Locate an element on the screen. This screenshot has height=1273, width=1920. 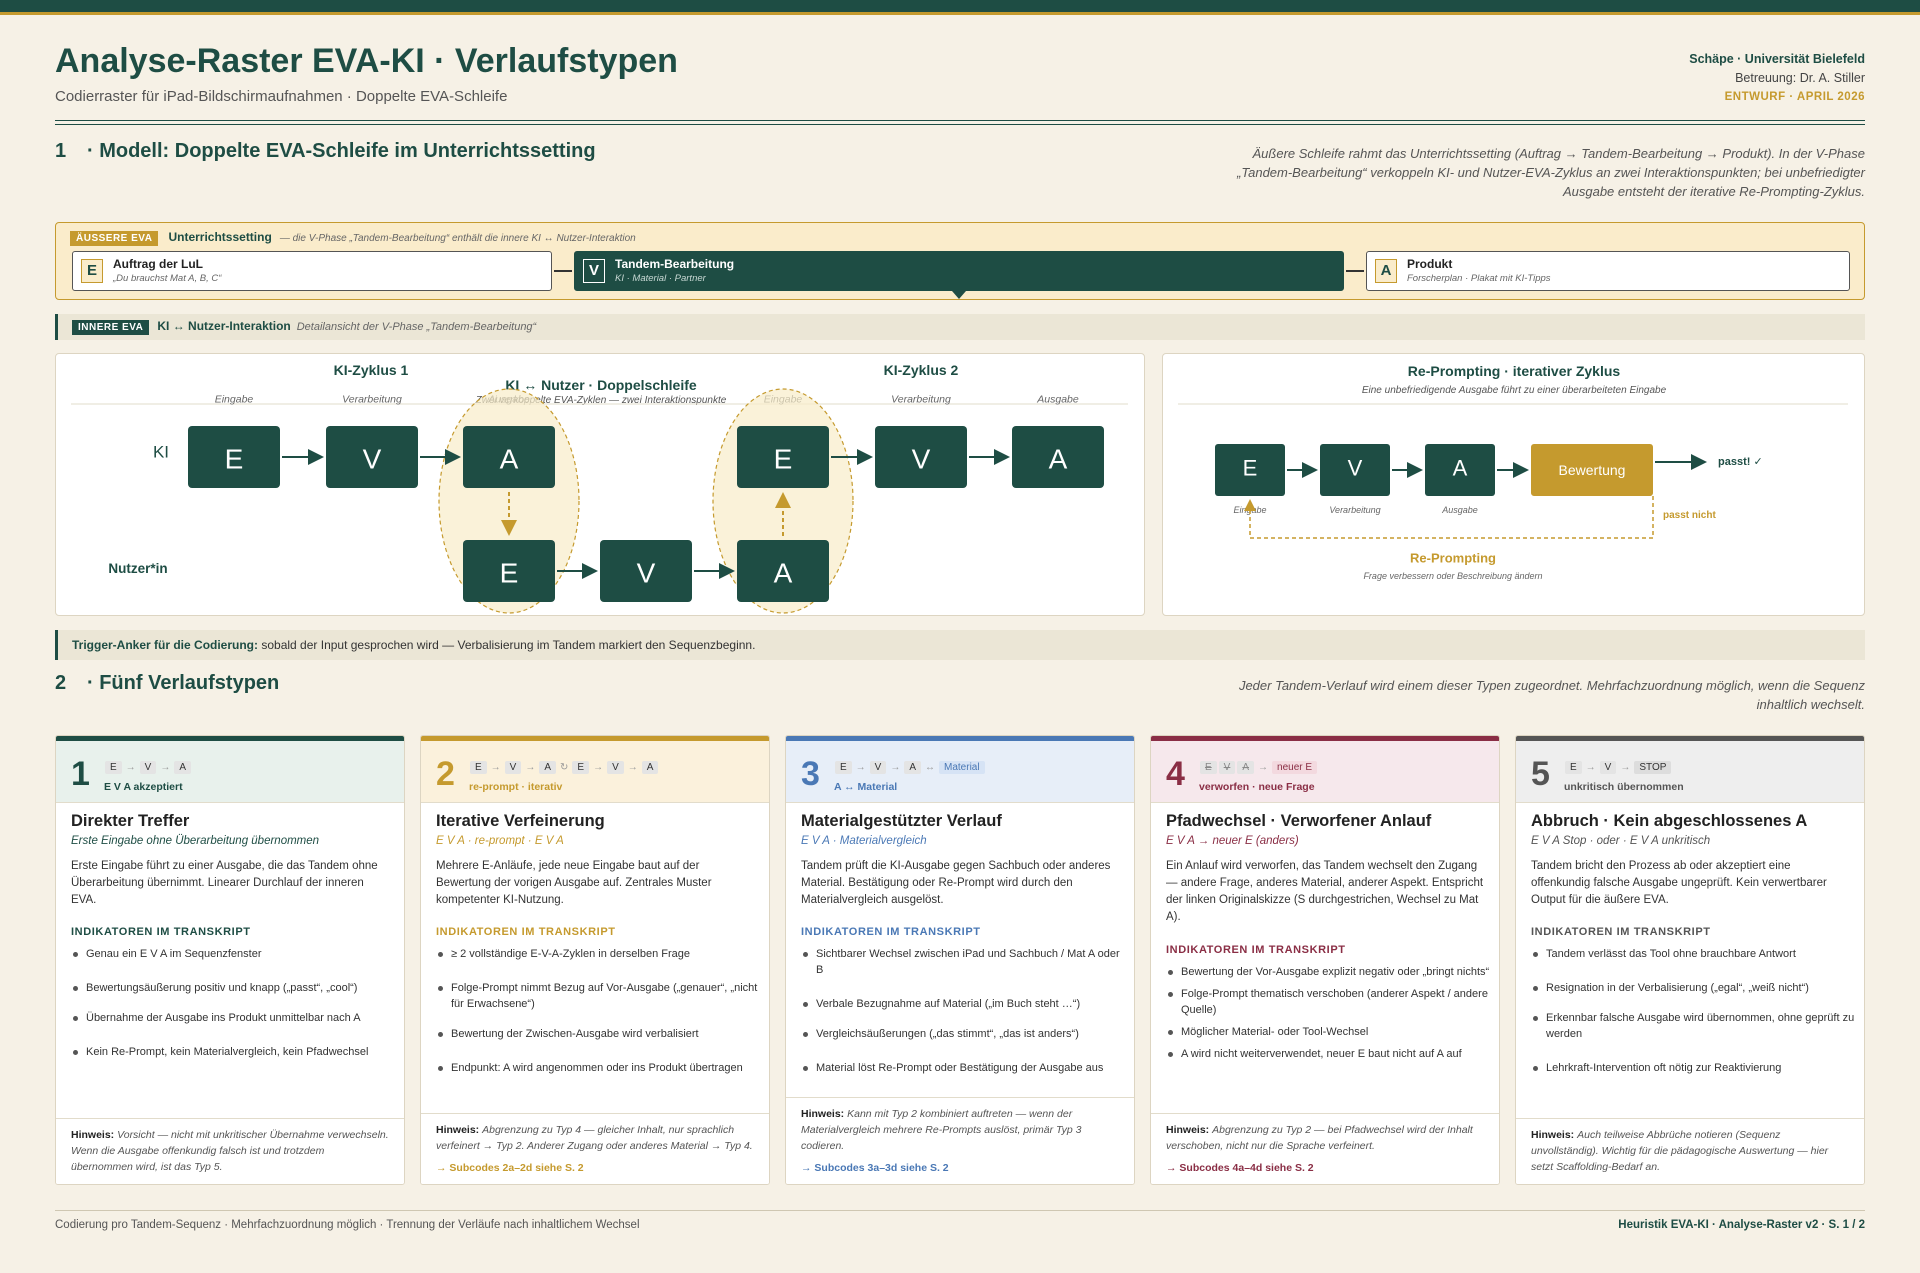
ki-e-letter: E is located at coordinates (234, 458).